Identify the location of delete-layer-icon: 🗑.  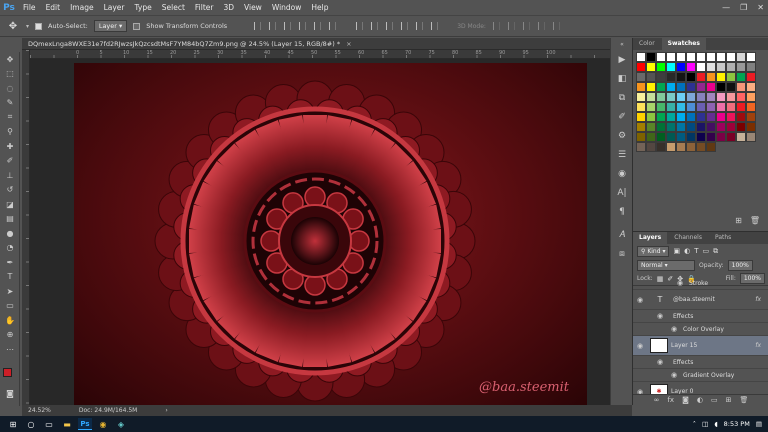
(743, 400).